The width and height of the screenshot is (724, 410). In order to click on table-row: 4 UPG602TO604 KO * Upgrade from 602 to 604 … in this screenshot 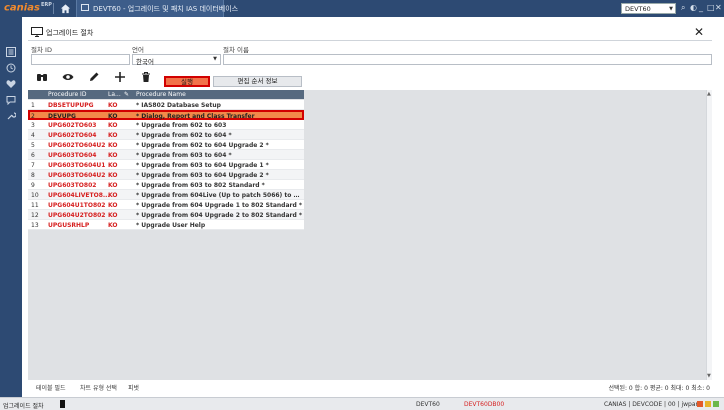, I will do `click(166, 135)`.